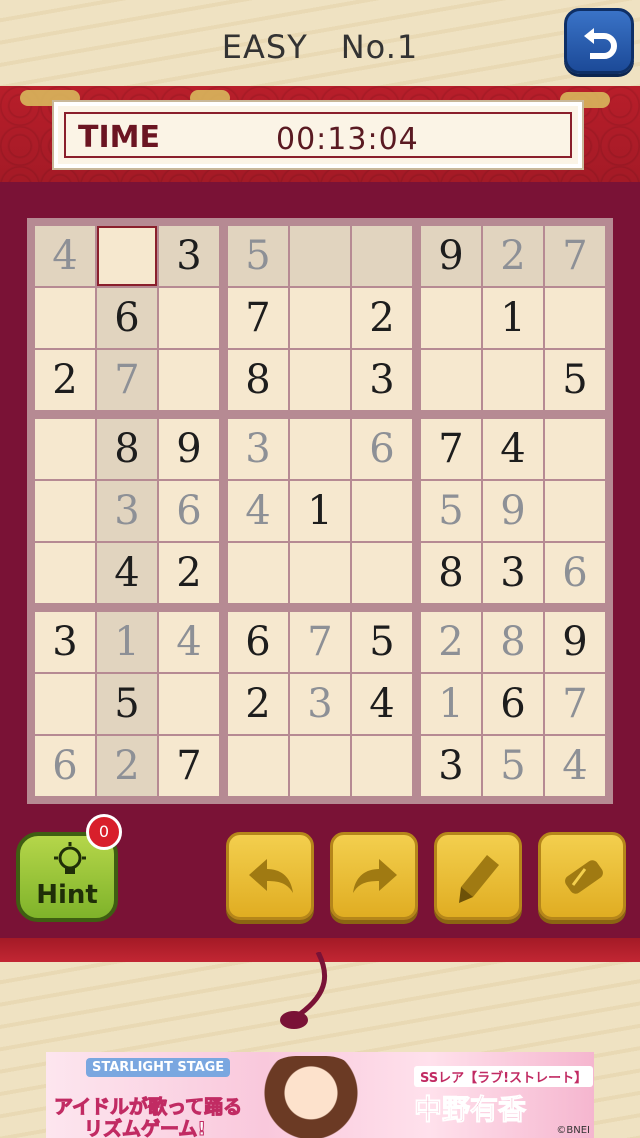 This screenshot has height=1138, width=640. I want to click on sudoku-block: 675 234, so click(320, 704).